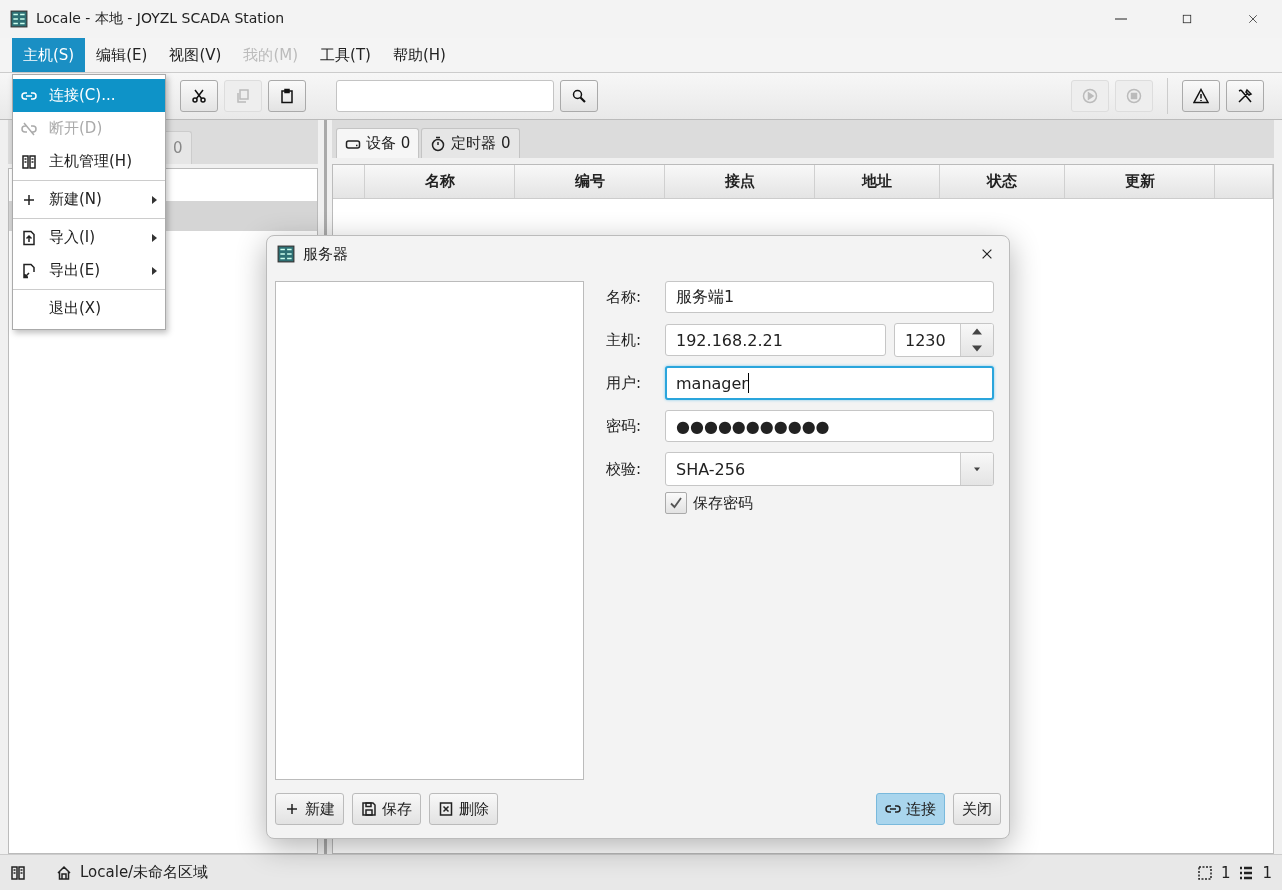 The image size is (1282, 890). I want to click on status-path: Locale/未命名区域, so click(144, 872).